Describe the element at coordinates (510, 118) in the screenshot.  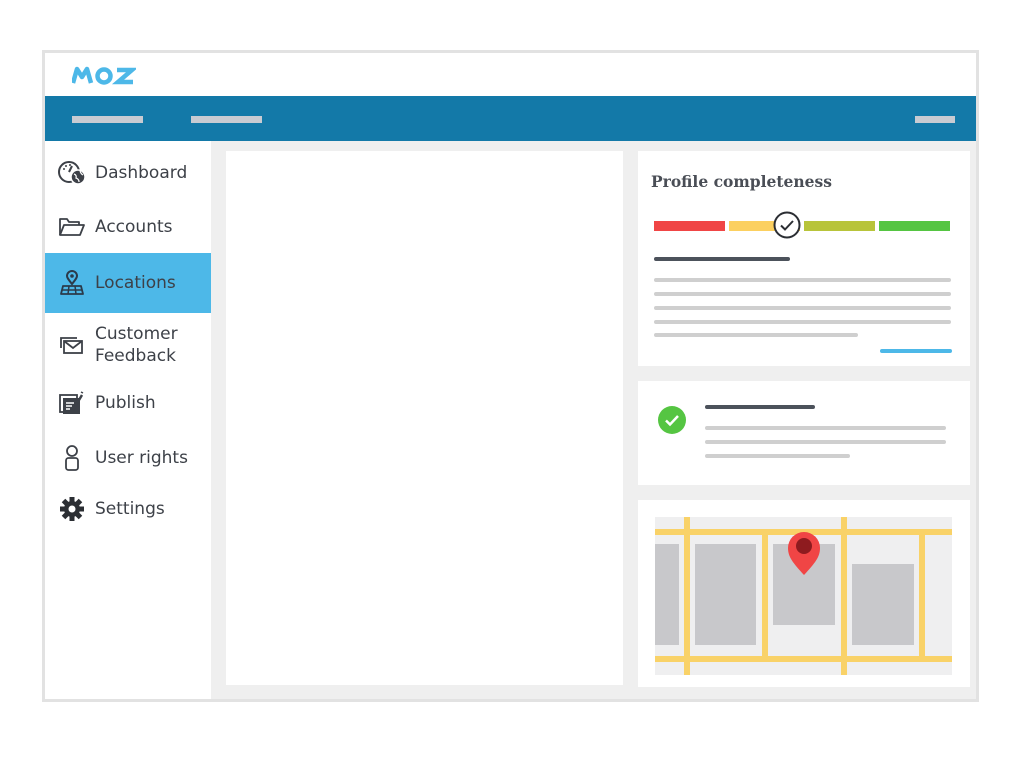
I see `nav-bar` at that location.